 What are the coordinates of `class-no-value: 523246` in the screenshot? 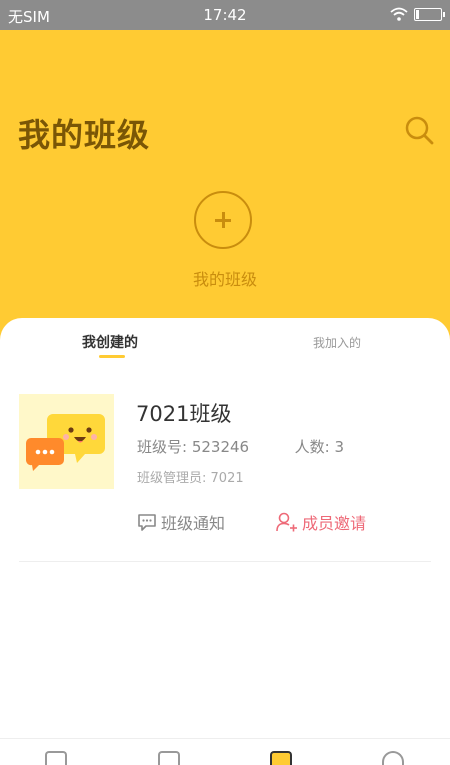 It's located at (220, 447).